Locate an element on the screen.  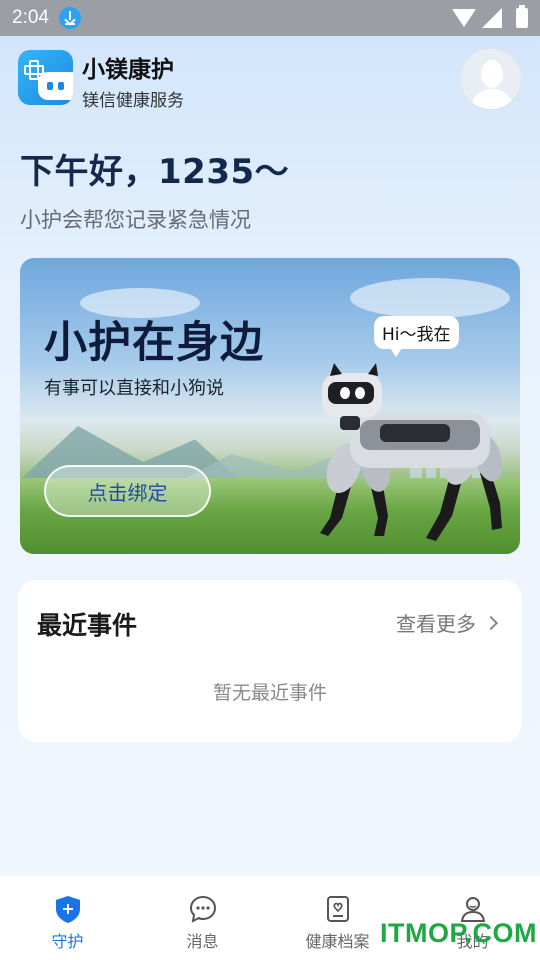
greeting-subtitle: 小护会帮您记录紧急情况 is located at coordinates (135, 220).